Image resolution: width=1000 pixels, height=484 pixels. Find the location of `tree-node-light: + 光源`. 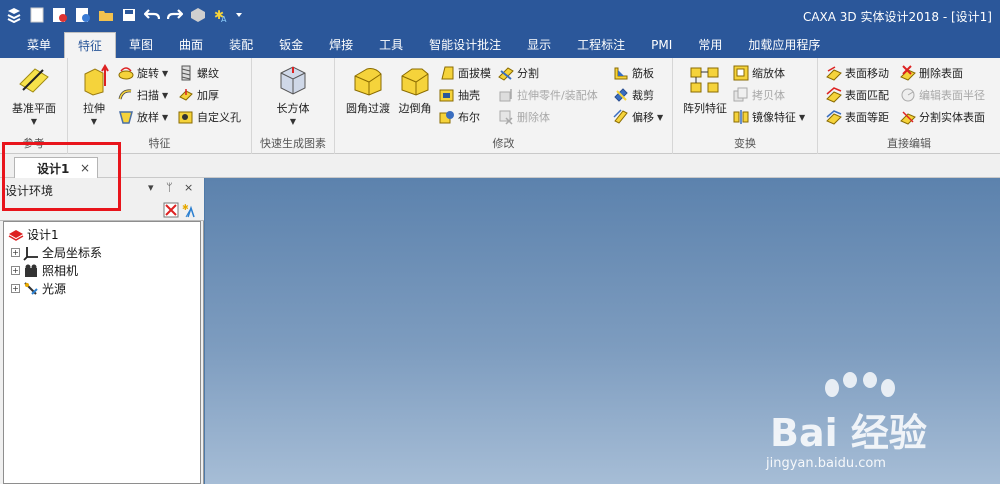

tree-node-light: + 光源 is located at coordinates (38, 288).